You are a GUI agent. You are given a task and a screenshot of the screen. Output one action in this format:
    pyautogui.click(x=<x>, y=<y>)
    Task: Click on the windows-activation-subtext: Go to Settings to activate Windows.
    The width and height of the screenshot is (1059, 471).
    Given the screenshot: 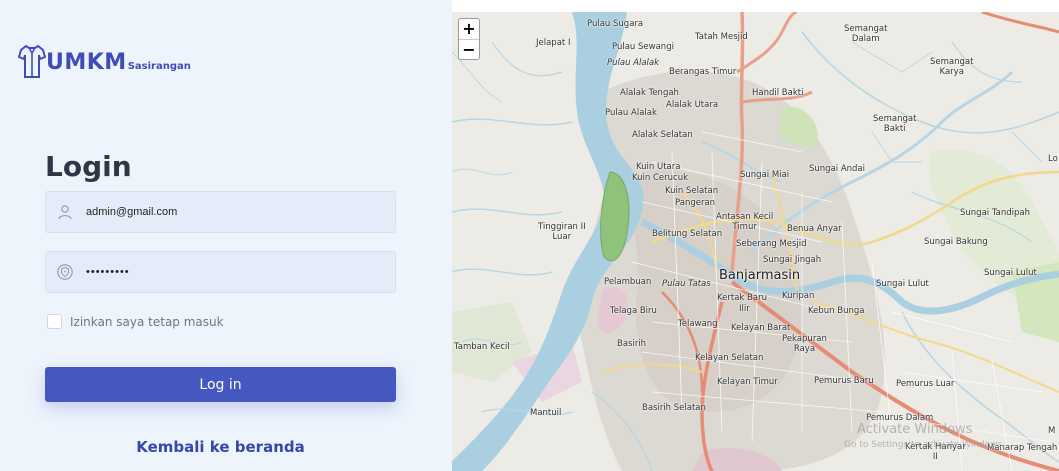 What is the action you would take?
    pyautogui.click(x=925, y=445)
    